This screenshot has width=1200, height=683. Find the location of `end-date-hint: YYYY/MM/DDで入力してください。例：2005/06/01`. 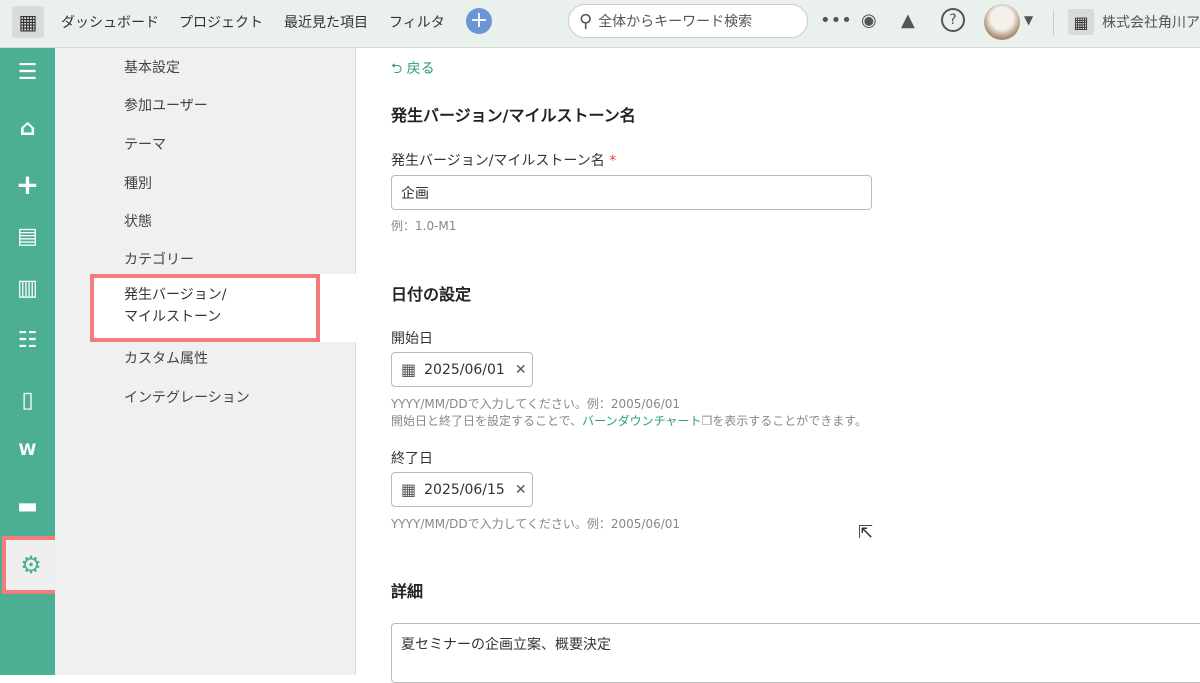

end-date-hint: YYYY/MM/DDで入力してください。例：2005/06/01 is located at coordinates (536, 524).